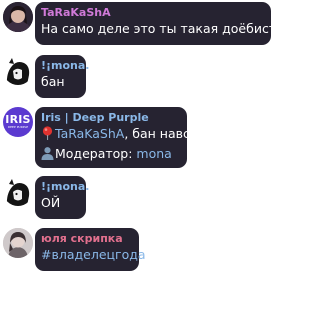 This screenshot has width=320, height=320. Describe the element at coordinates (96, 153) in the screenshot. I see `moderator-label: Модератор:` at that location.